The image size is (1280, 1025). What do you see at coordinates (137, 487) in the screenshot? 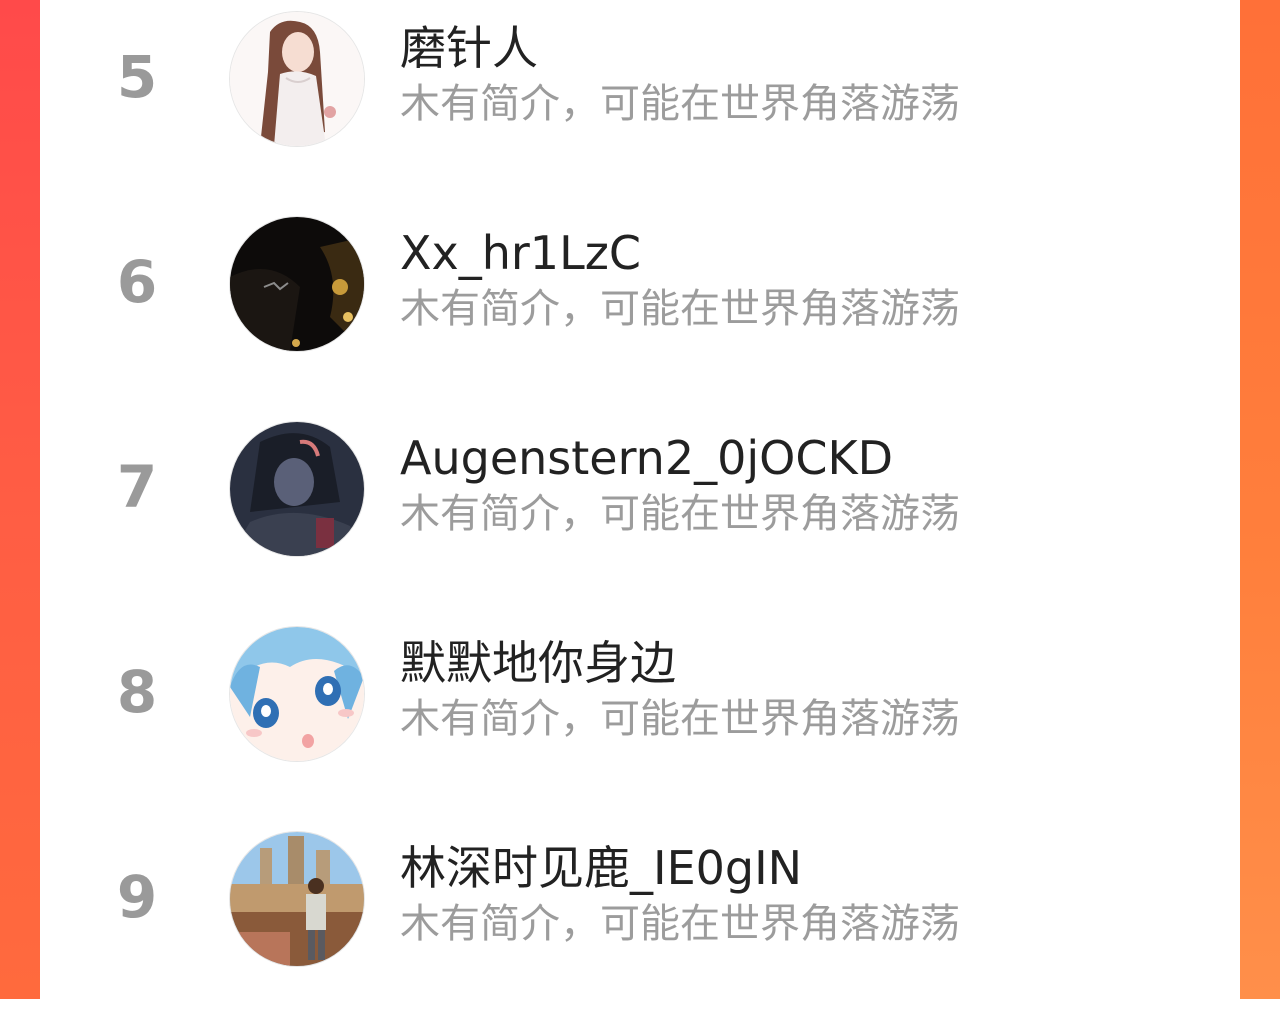
I see `rank-number: 7` at bounding box center [137, 487].